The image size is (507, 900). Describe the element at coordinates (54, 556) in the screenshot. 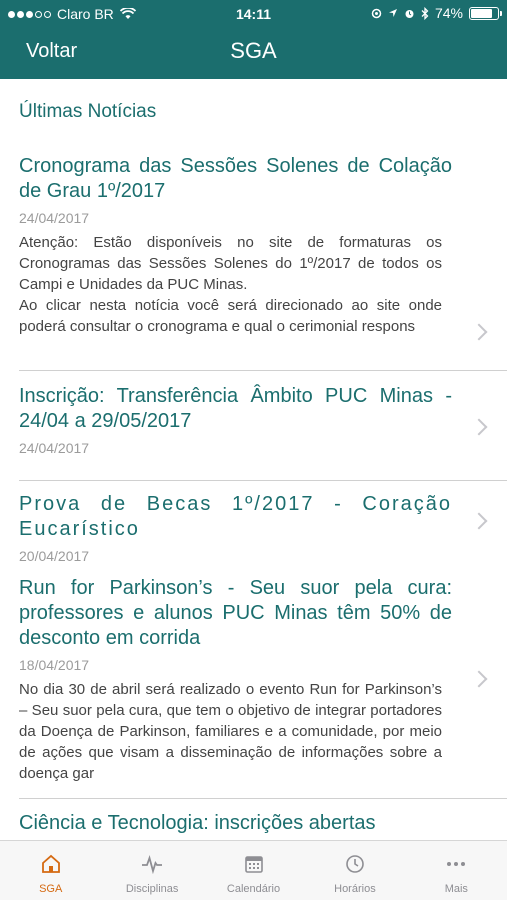

I see `news-date: 20/04/2017` at that location.